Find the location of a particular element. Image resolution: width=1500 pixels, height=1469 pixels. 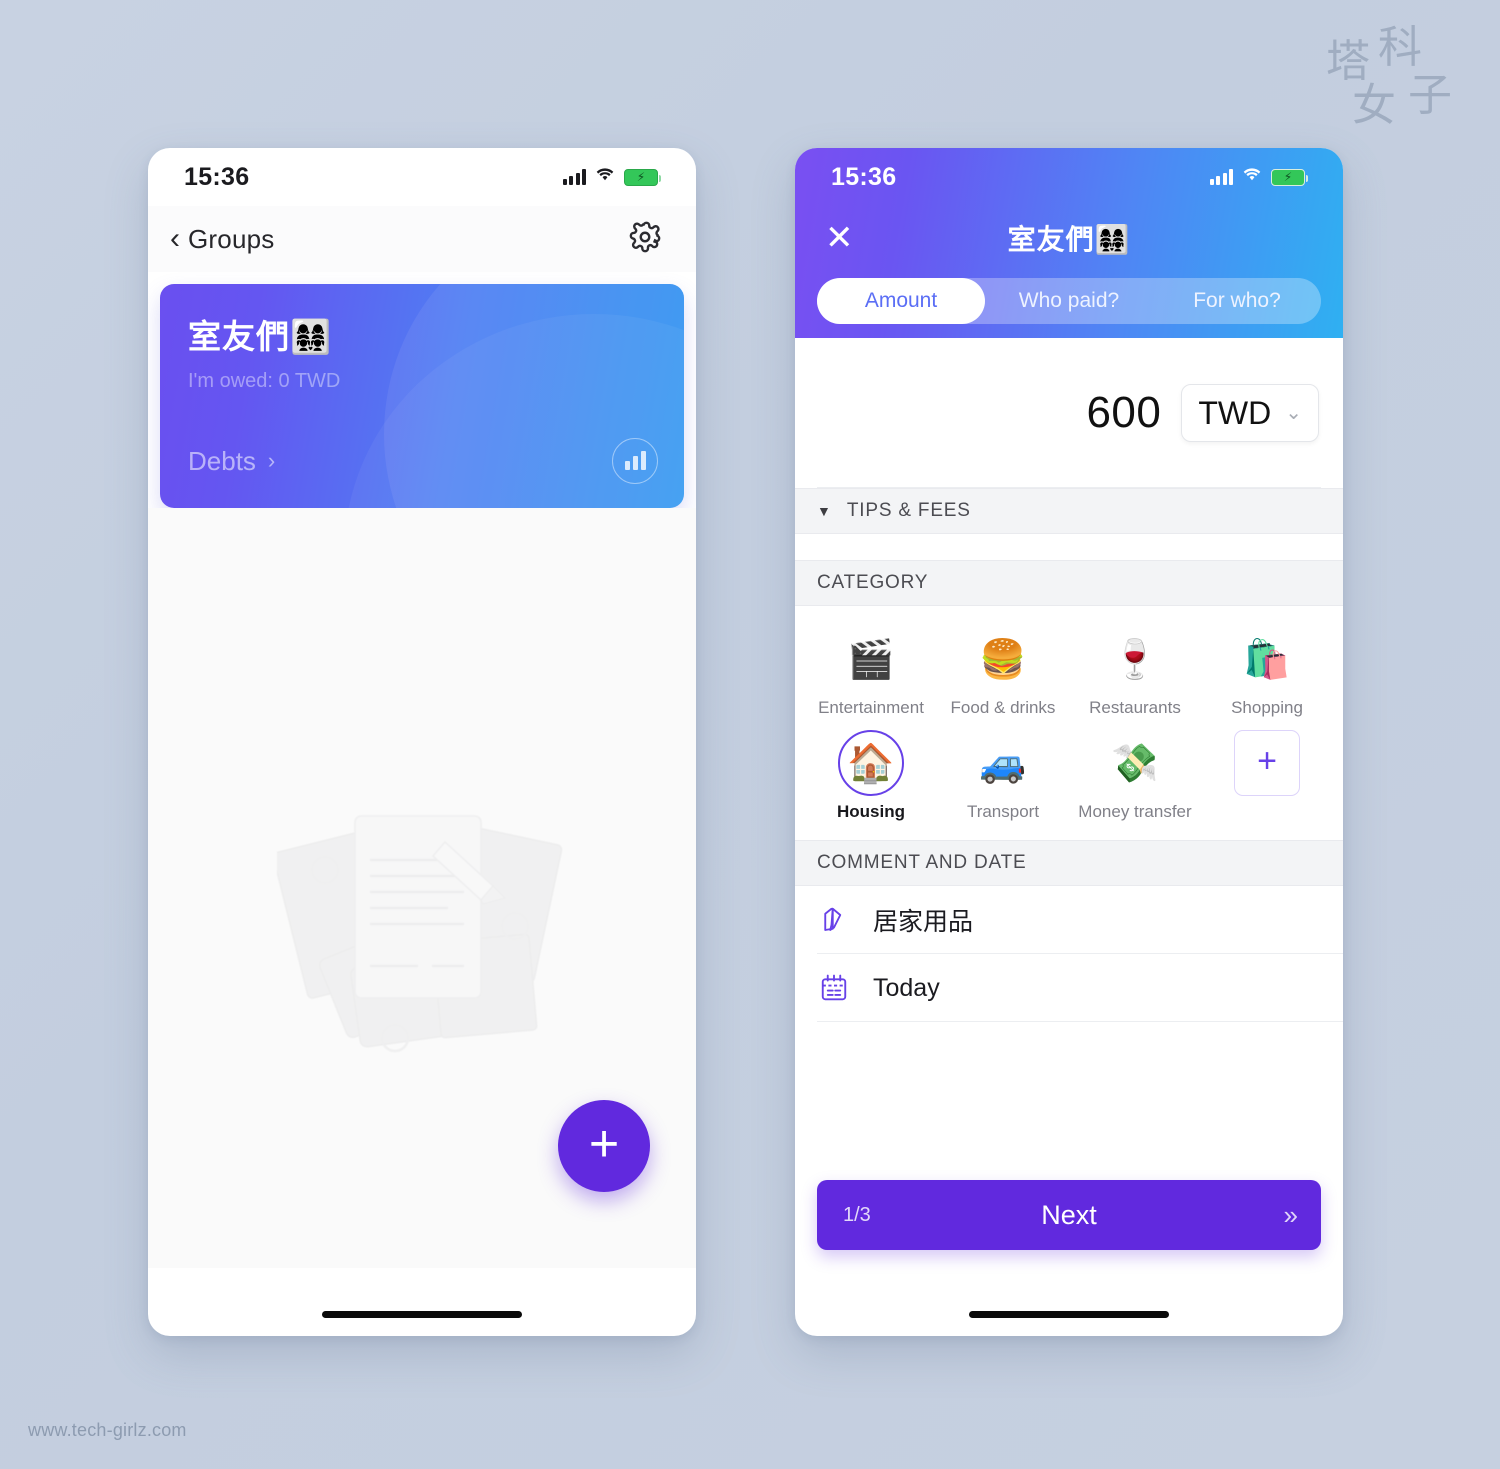

site-url-label: www.tech-girlz.com is located at coordinates (107, 1430).